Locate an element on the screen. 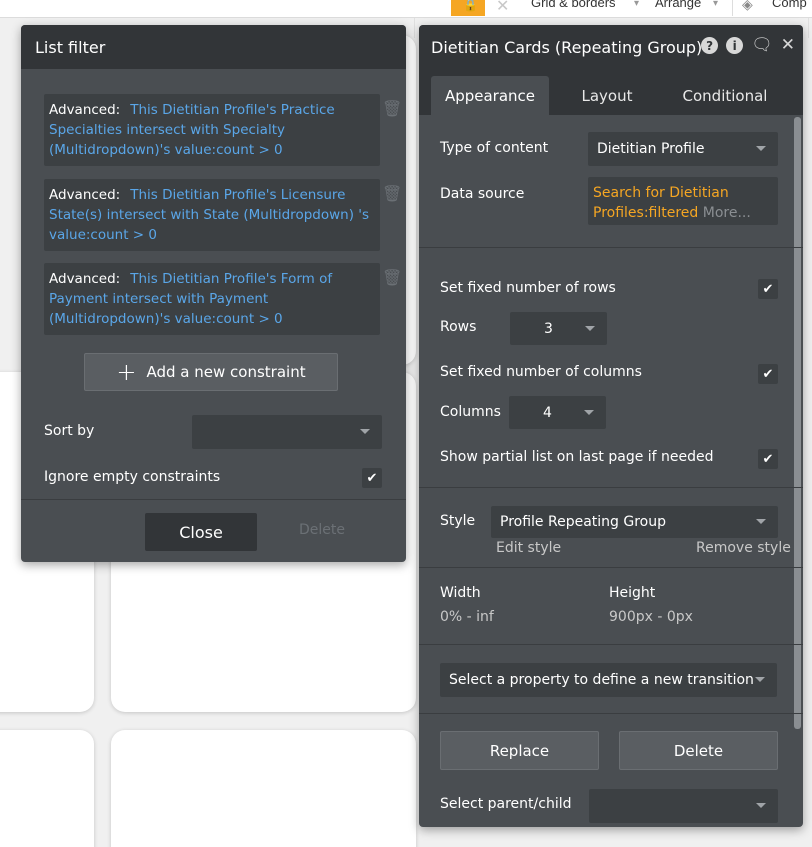  close-button: Close is located at coordinates (201, 532).